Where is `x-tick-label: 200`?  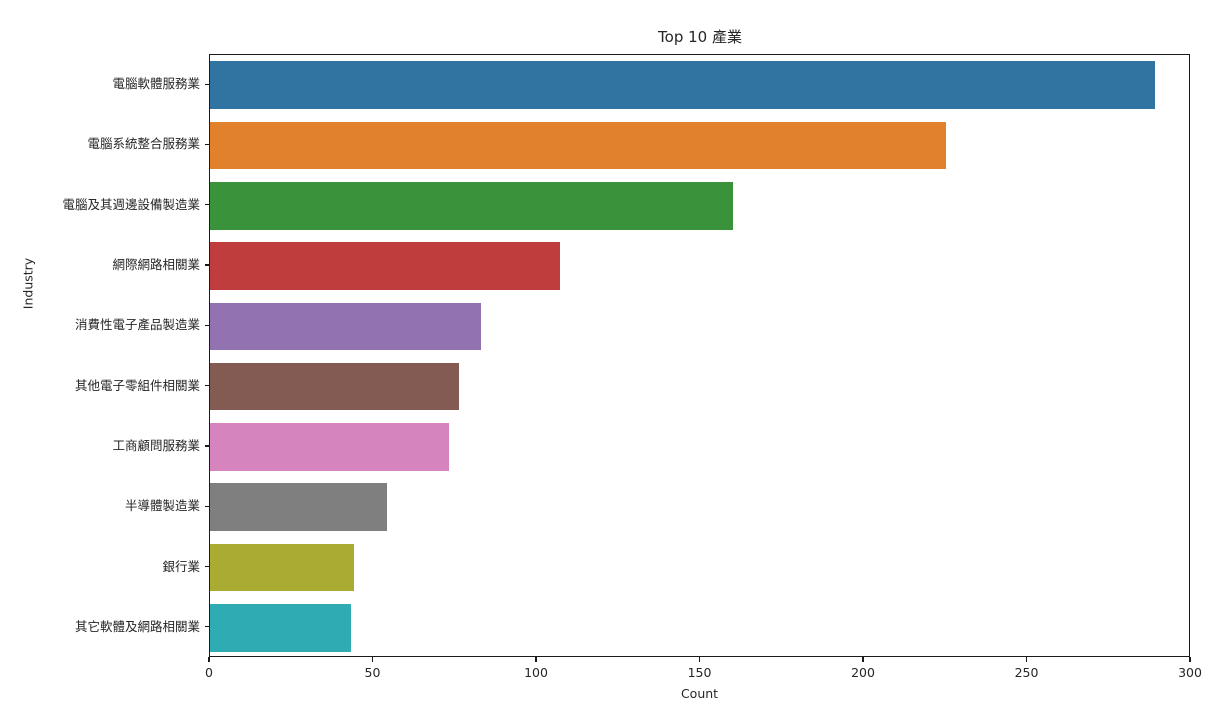
x-tick-label: 200 is located at coordinates (863, 672).